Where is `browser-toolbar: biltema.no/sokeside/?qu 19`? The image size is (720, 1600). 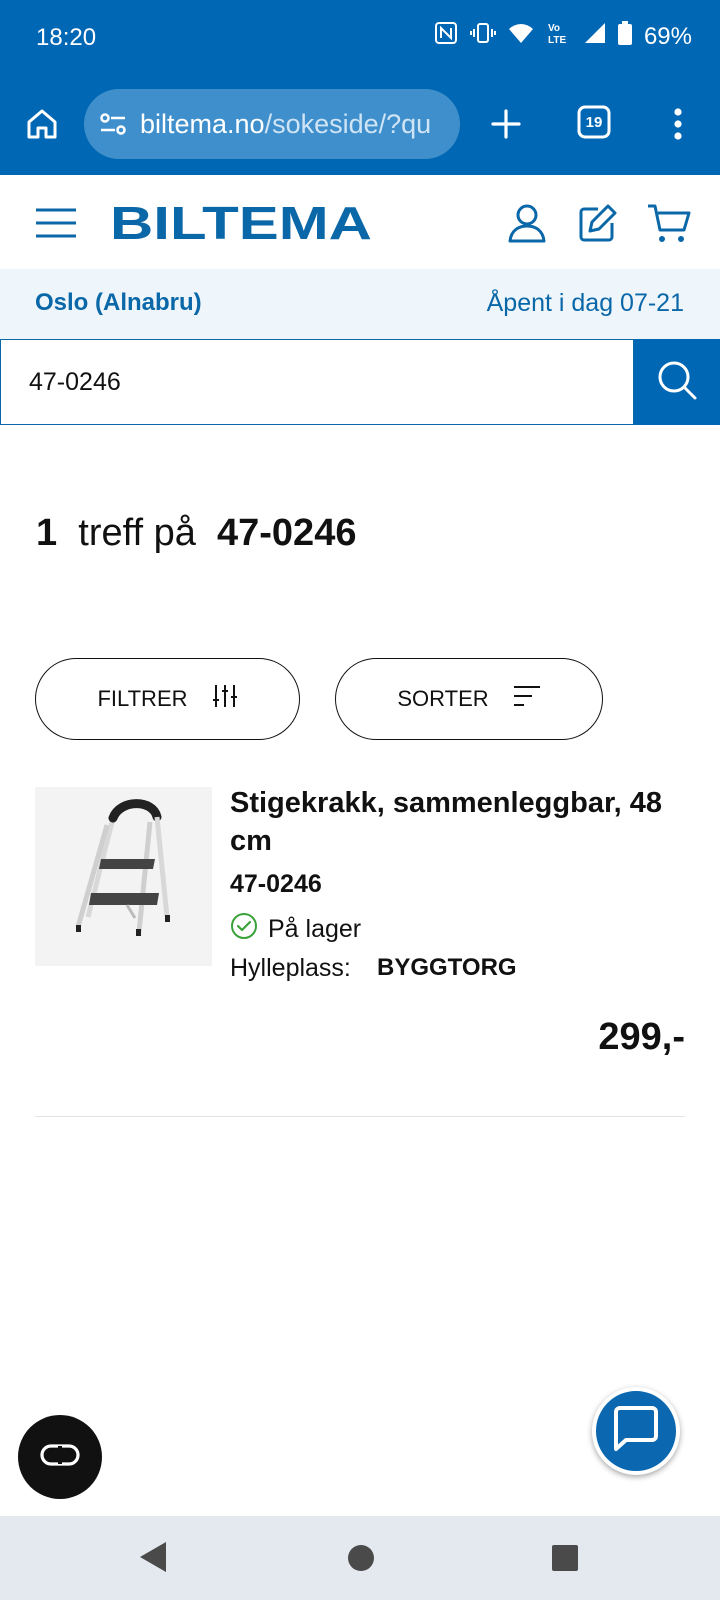 browser-toolbar: biltema.no/sokeside/?qu 19 is located at coordinates (360, 127).